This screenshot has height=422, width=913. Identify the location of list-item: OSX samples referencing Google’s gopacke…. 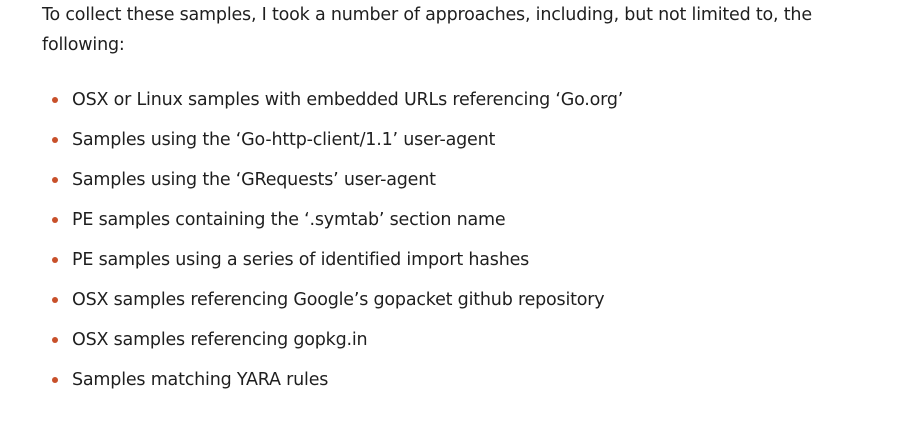
(452, 306).